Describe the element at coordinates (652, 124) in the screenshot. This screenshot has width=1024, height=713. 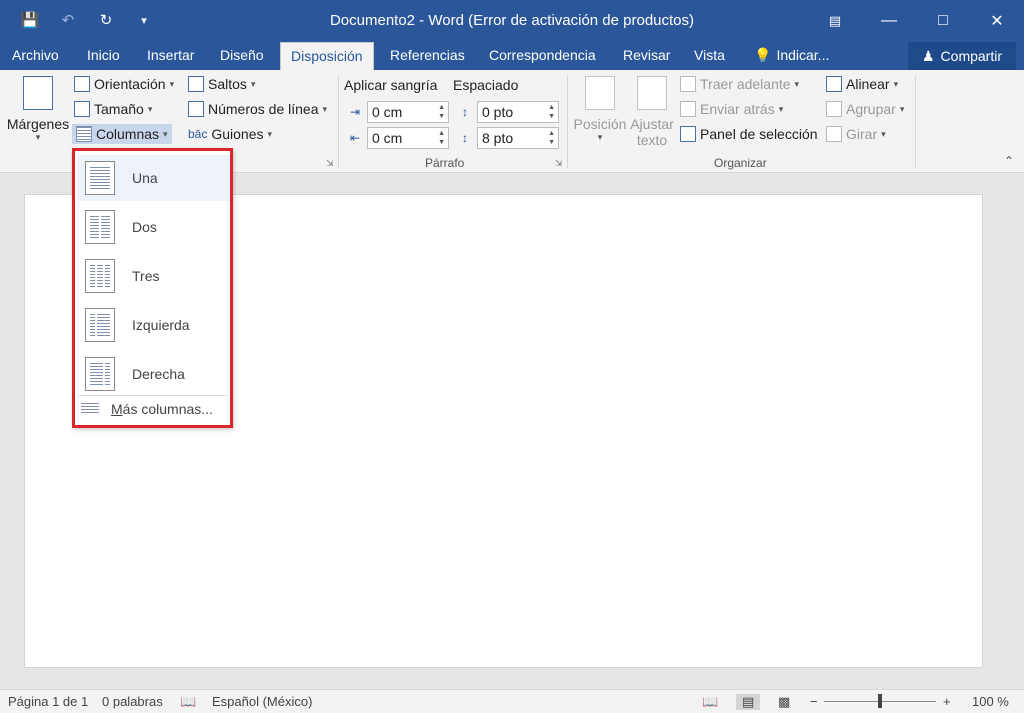
I see `ajustar-label-1: Ajustar` at that location.